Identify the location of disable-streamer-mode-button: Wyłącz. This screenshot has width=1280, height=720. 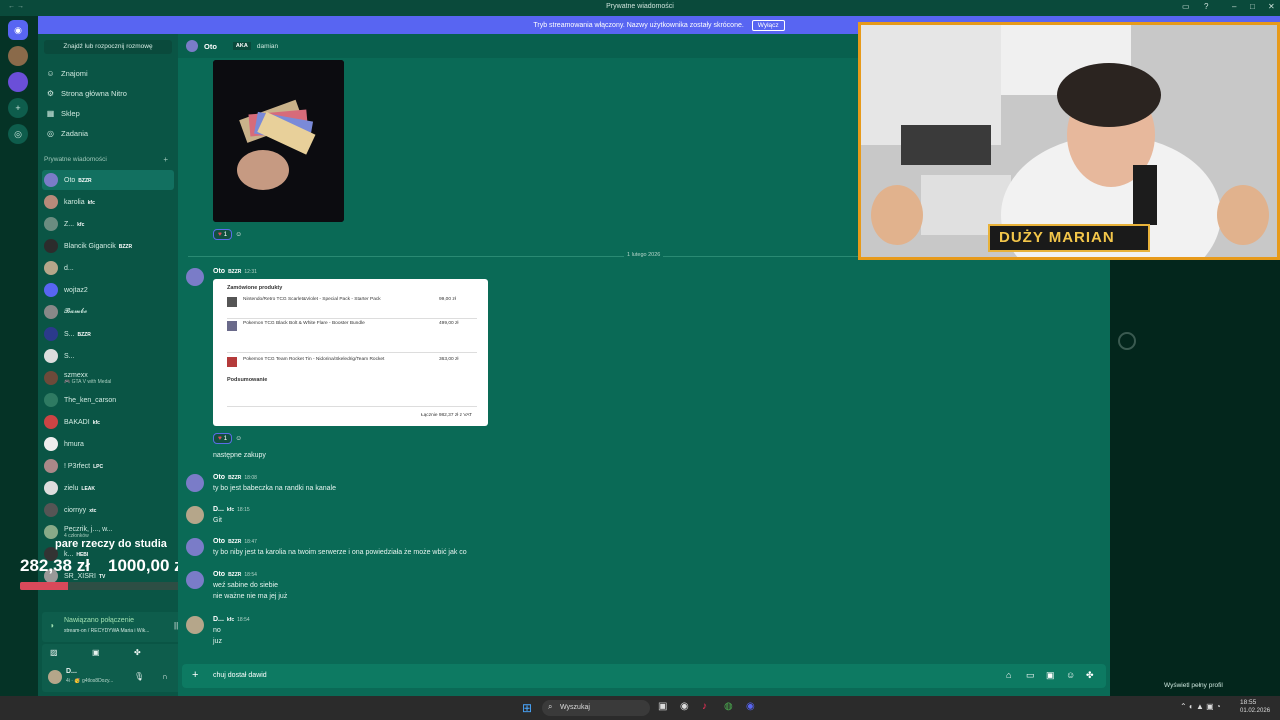
(768, 25).